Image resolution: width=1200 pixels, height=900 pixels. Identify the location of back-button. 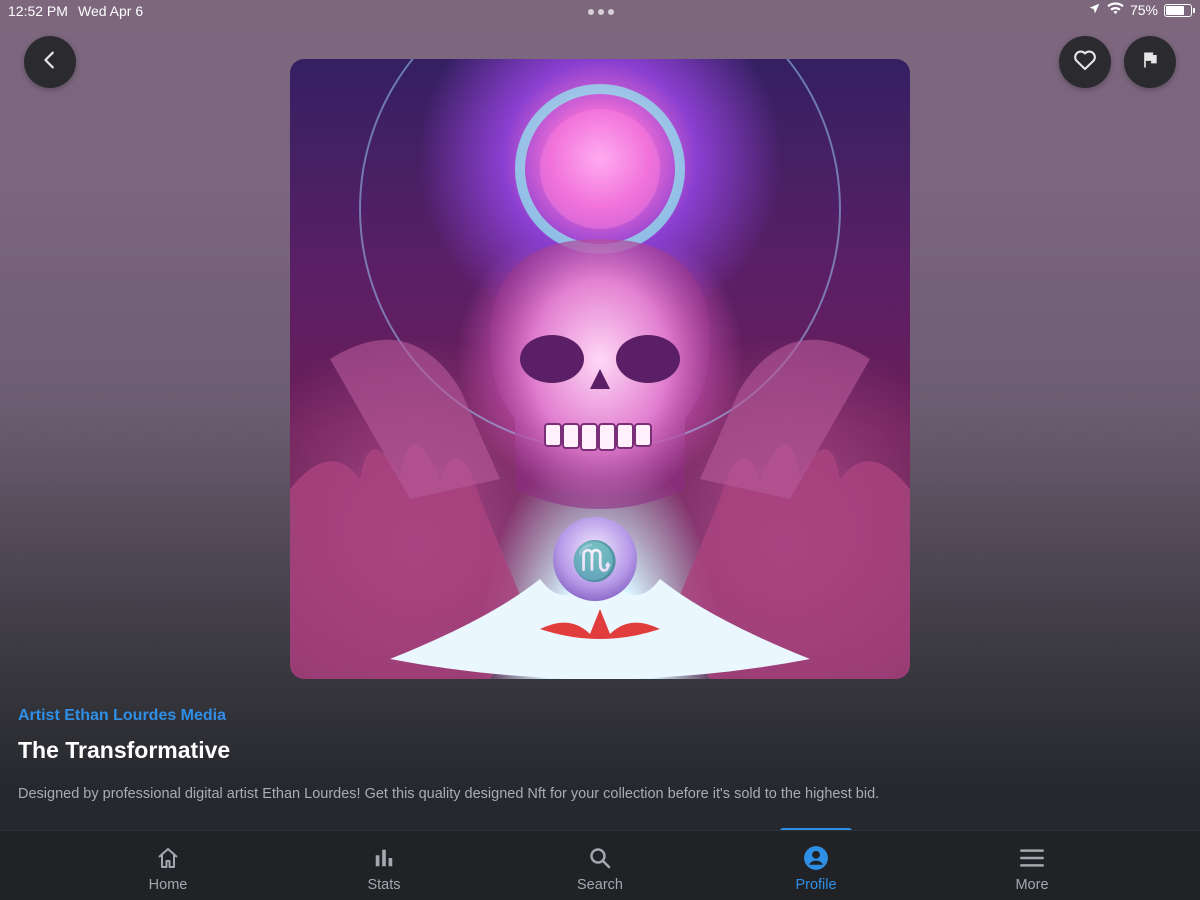
(50, 62).